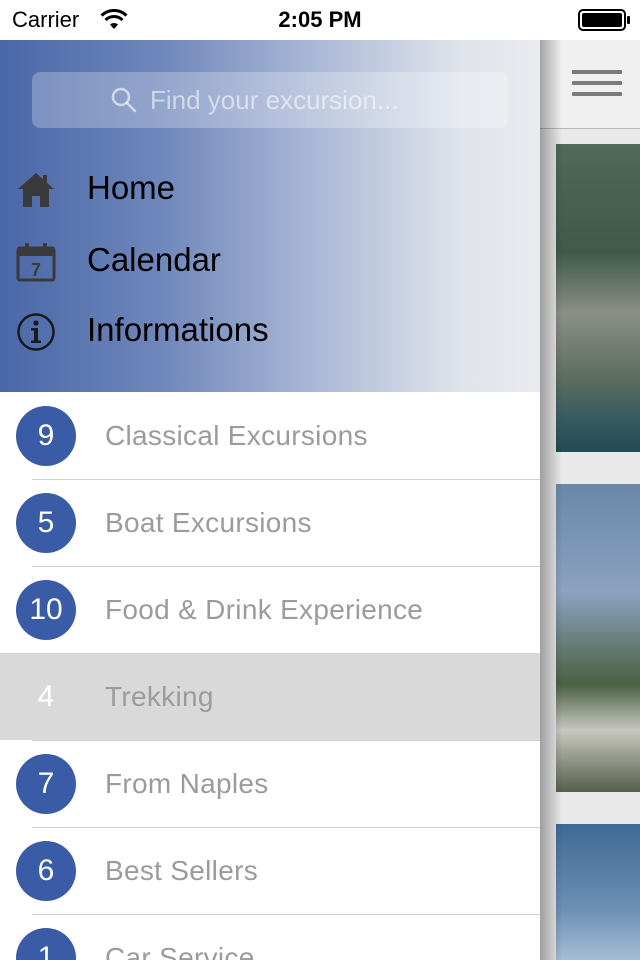 This screenshot has width=640, height=960. I want to click on count-badge: 4, so click(46, 696).